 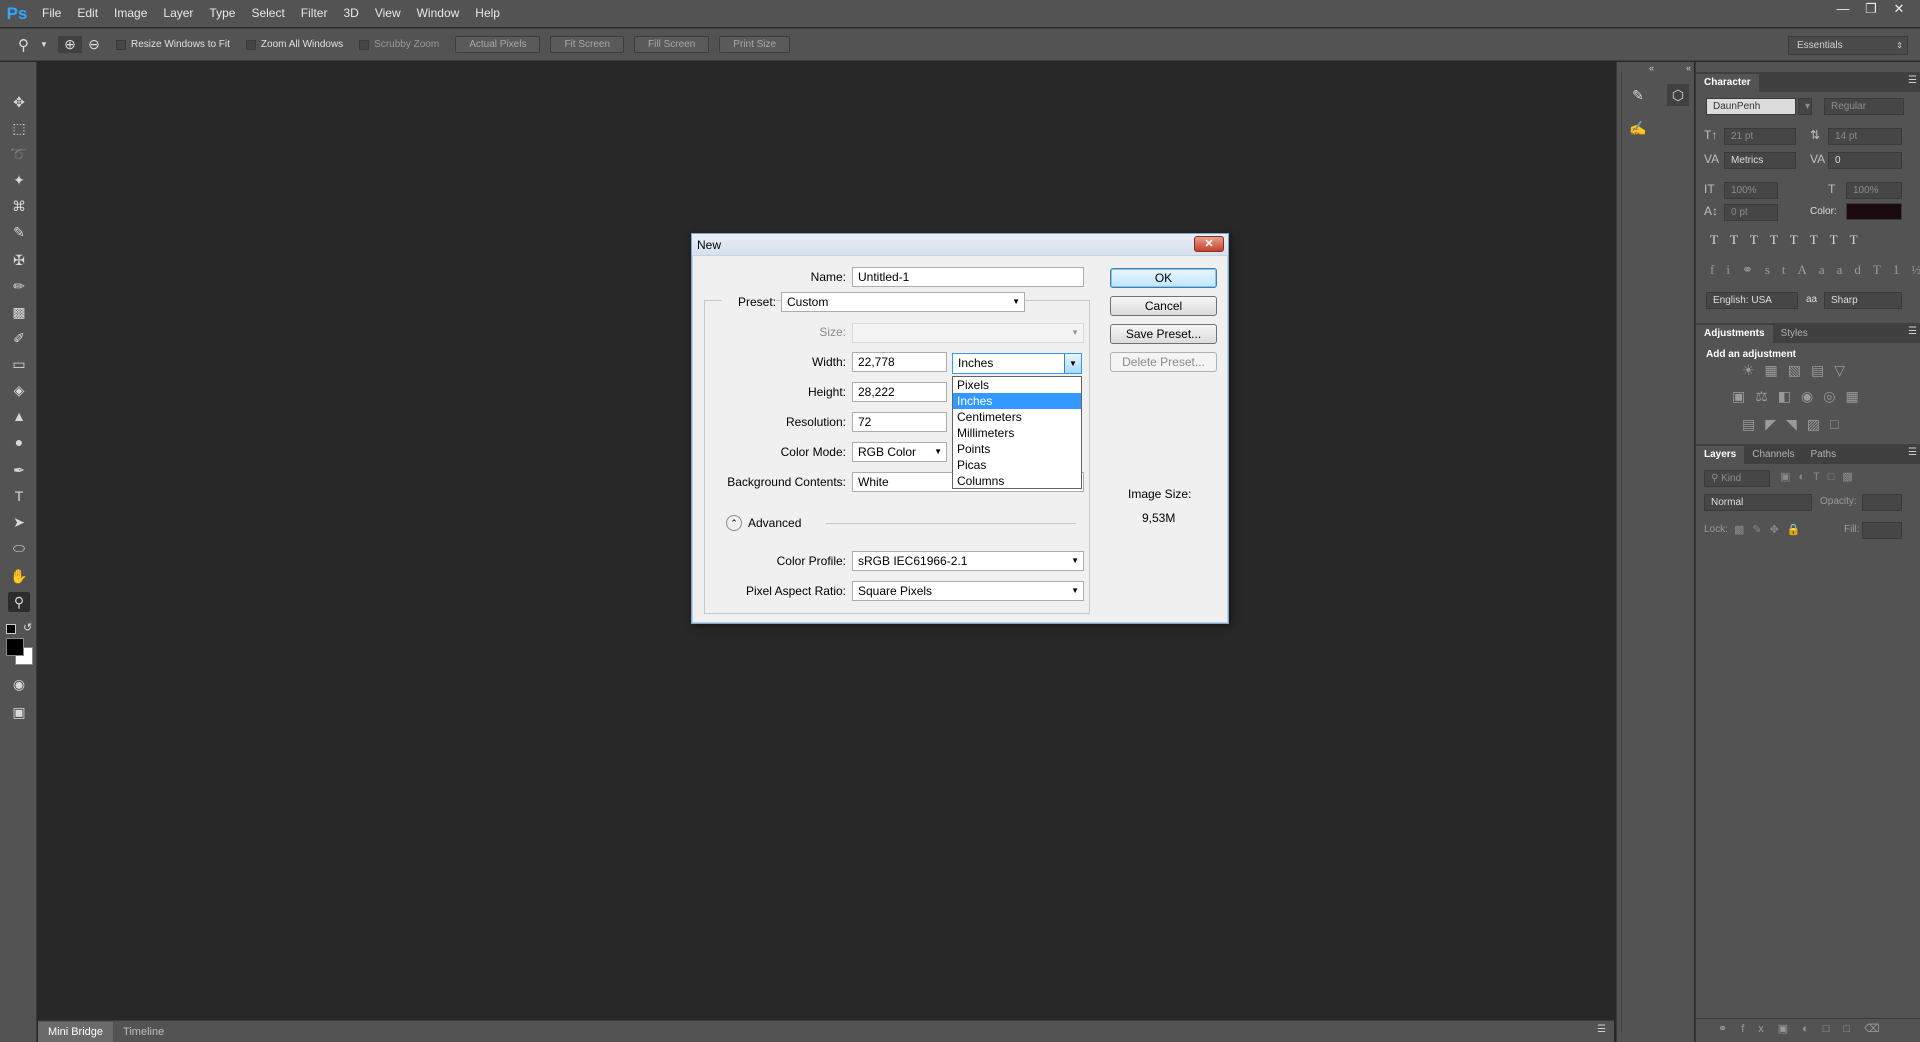 I want to click on menu-image: Image, so click(x=130, y=13).